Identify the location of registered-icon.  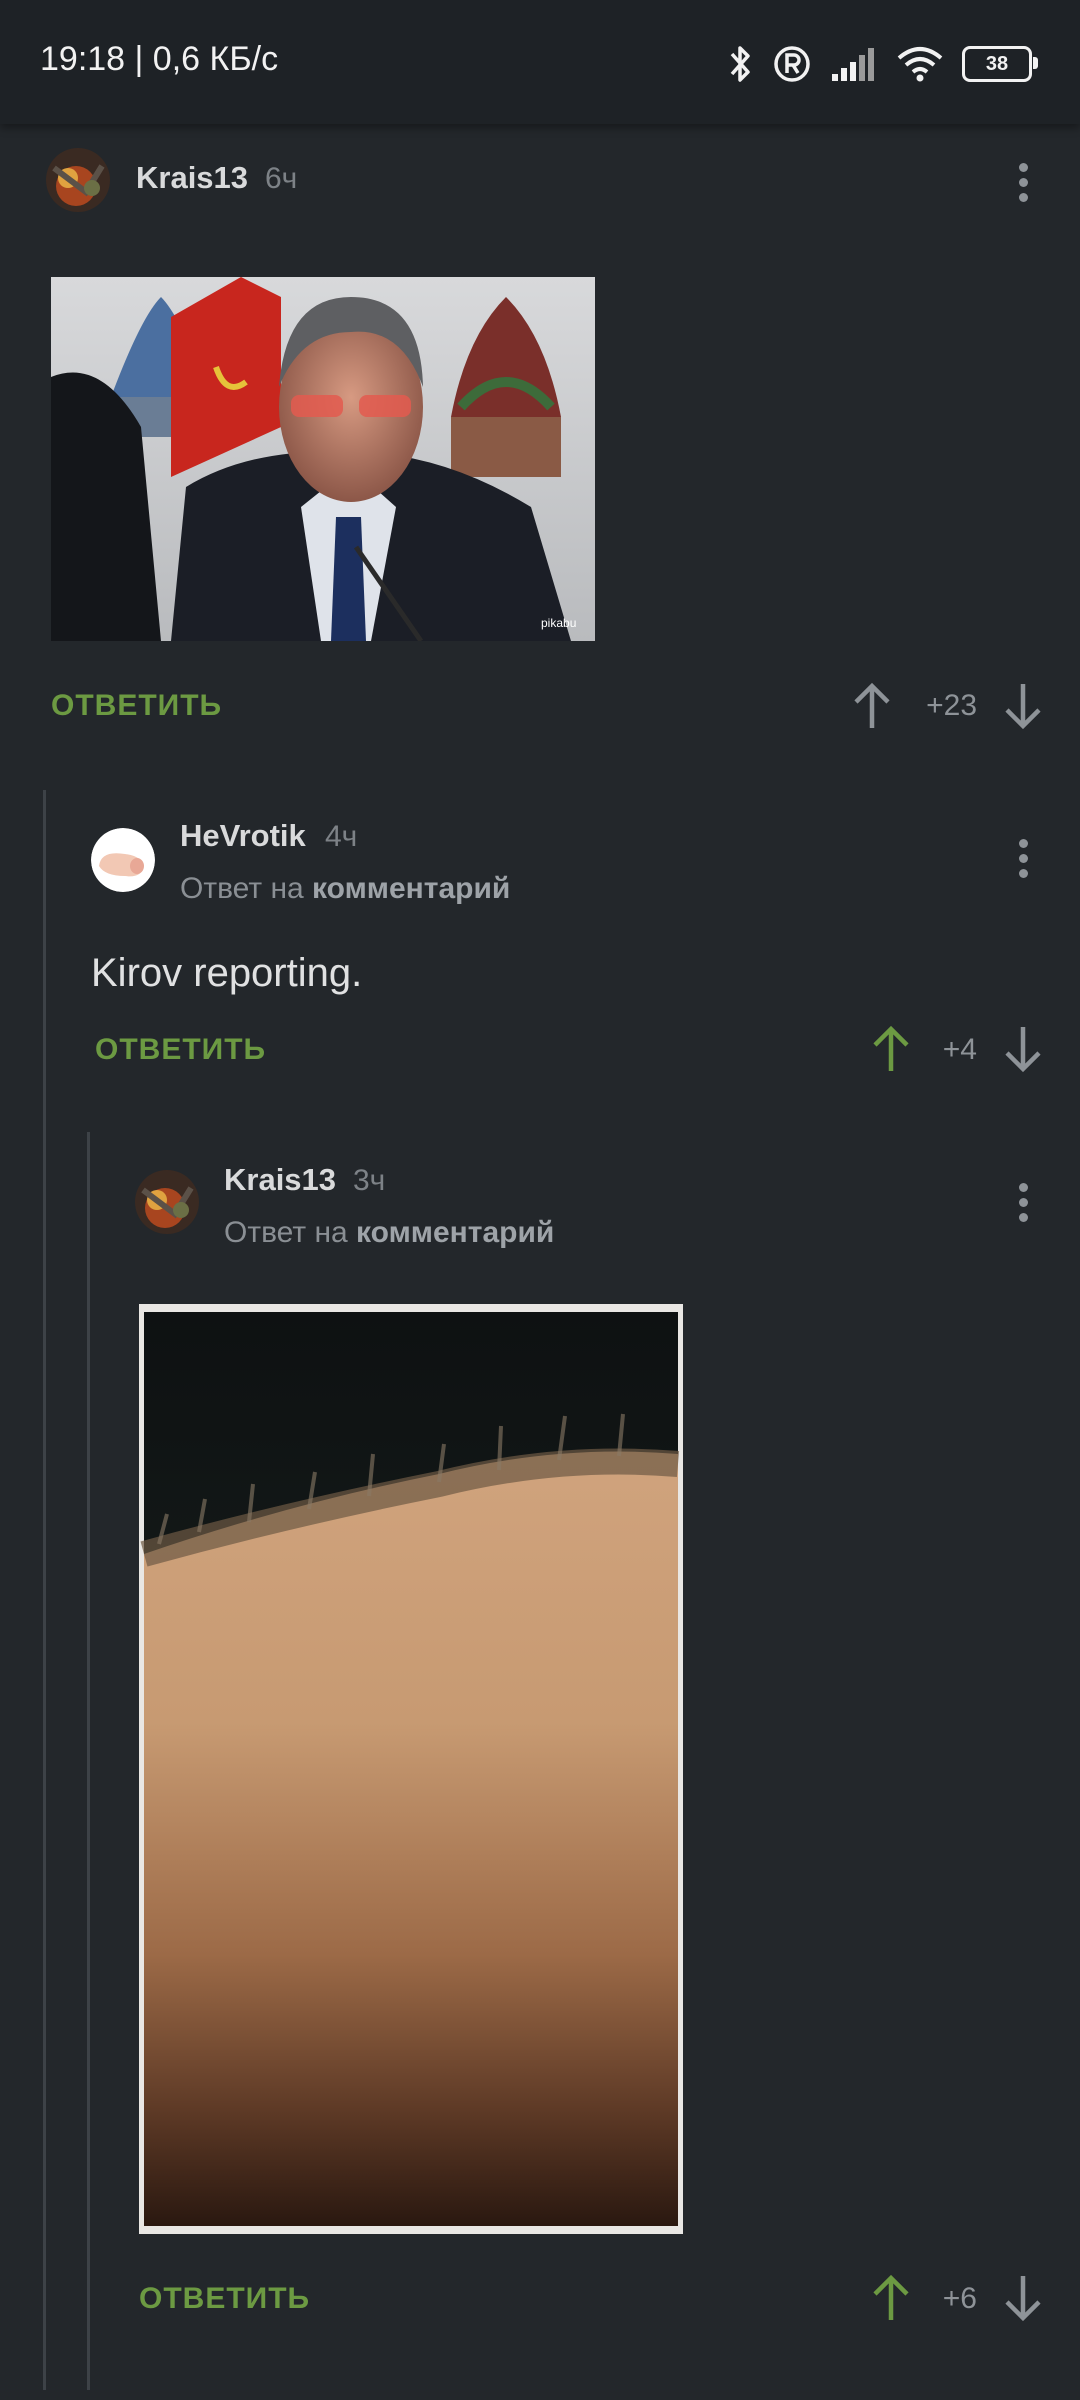
(792, 64).